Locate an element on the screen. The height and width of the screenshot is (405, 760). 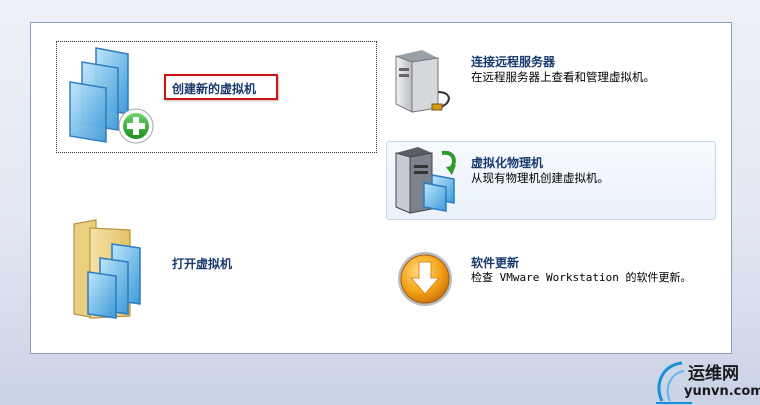
create-vm-title: 创建新的虚拟机 is located at coordinates (214, 88).